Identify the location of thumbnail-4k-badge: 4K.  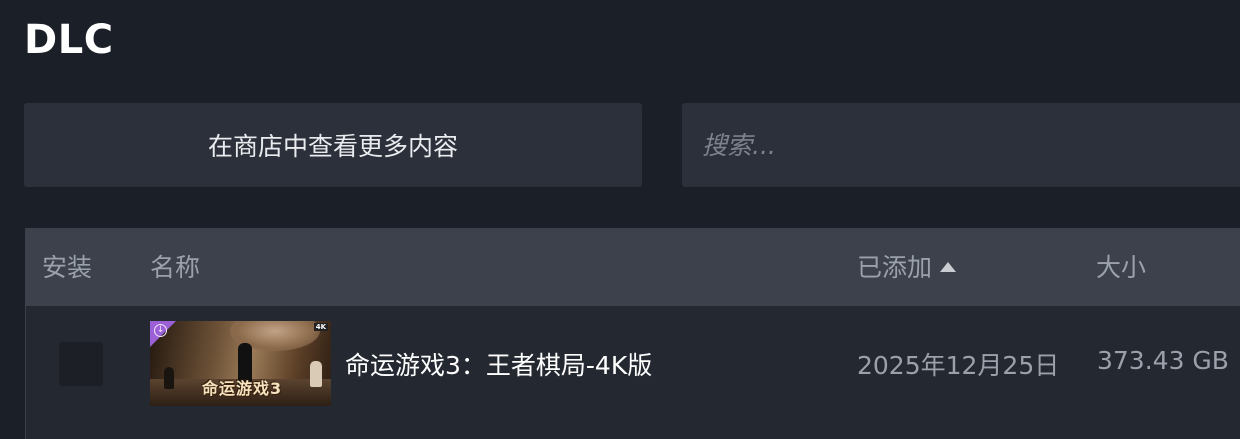
(320, 327).